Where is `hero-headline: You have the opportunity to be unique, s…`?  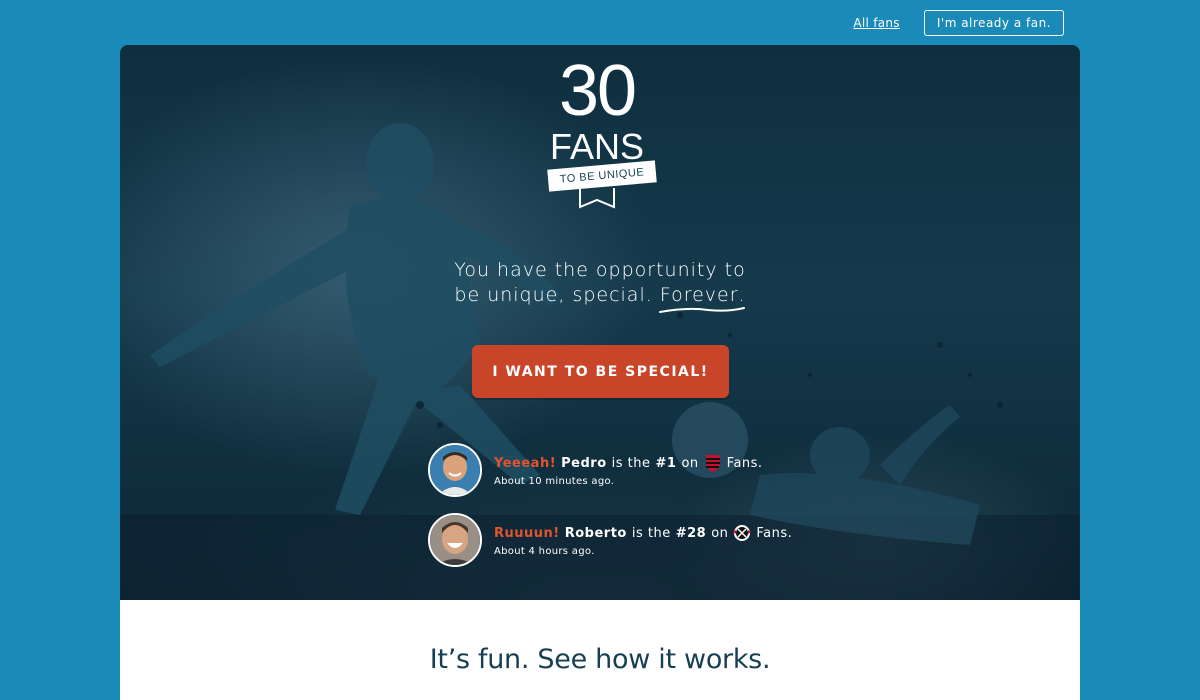
hero-headline: You have the opportunity to be unique, s… is located at coordinates (600, 285).